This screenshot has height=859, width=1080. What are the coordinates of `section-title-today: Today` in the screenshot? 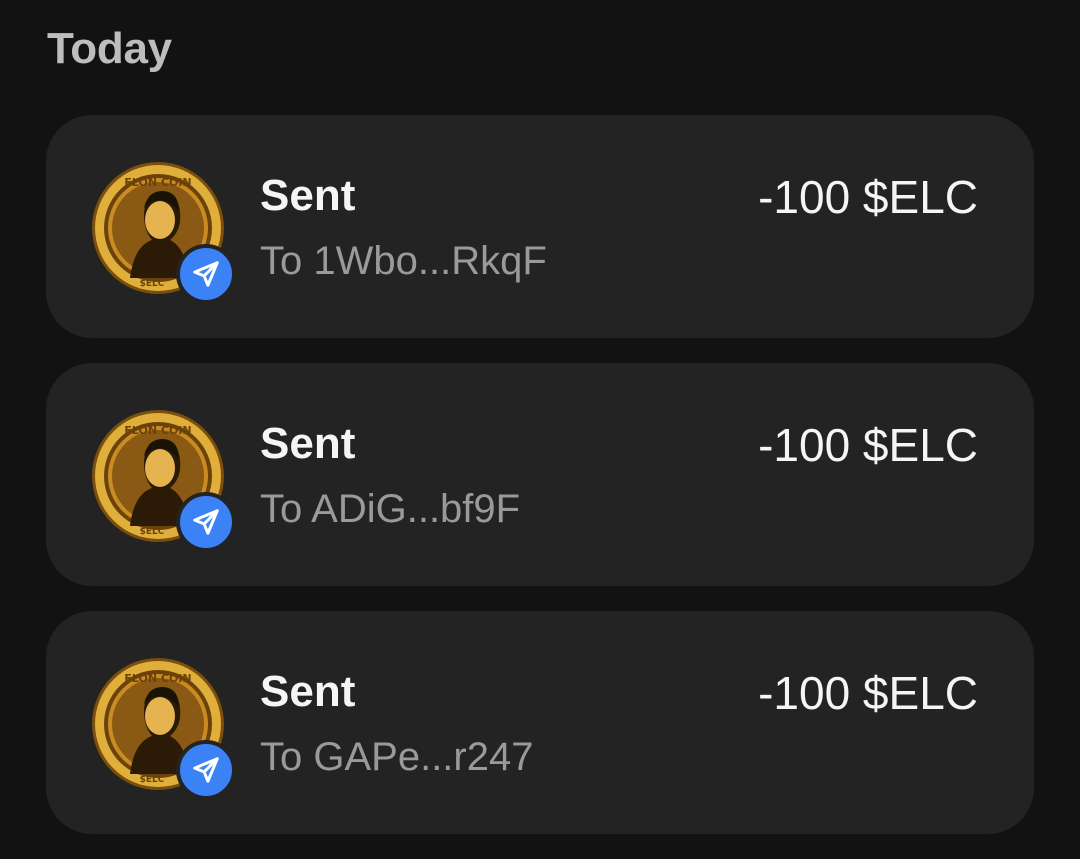 It's located at (109, 48).